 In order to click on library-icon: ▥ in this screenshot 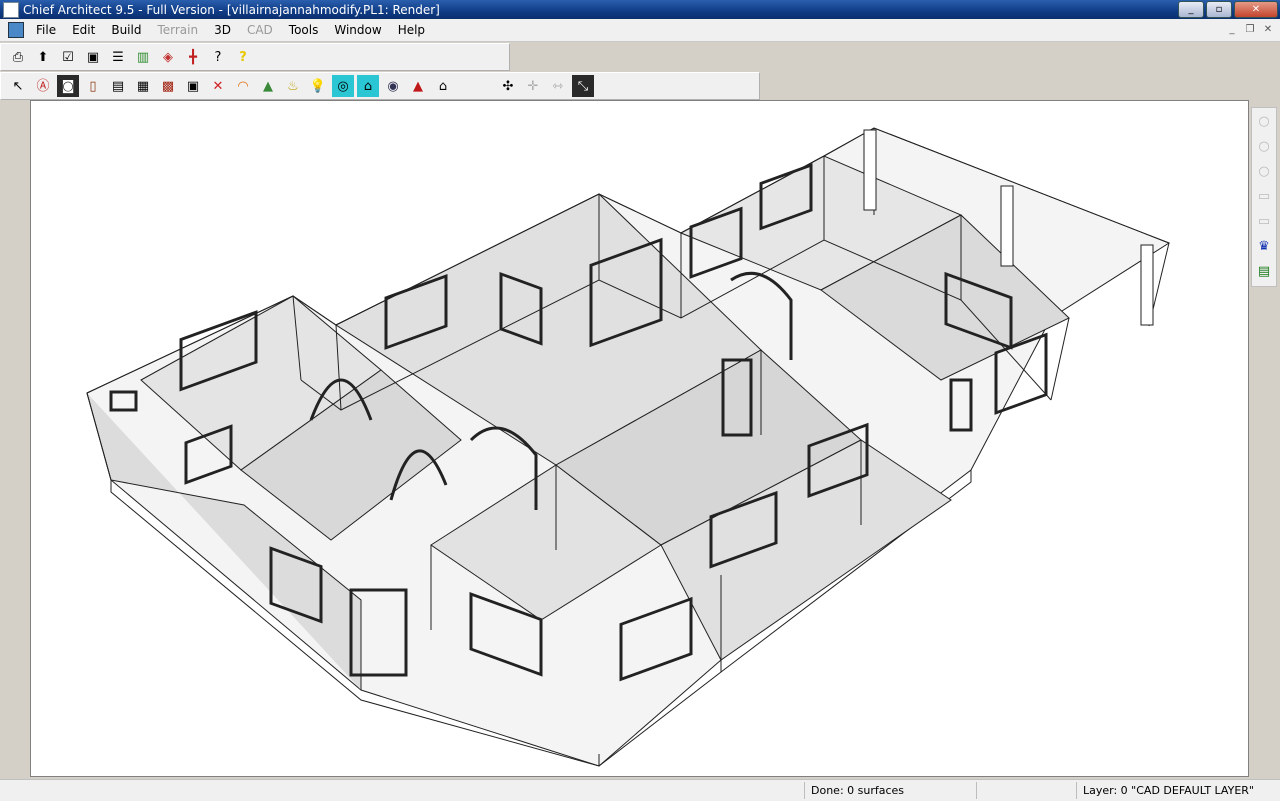, I will do `click(143, 57)`.